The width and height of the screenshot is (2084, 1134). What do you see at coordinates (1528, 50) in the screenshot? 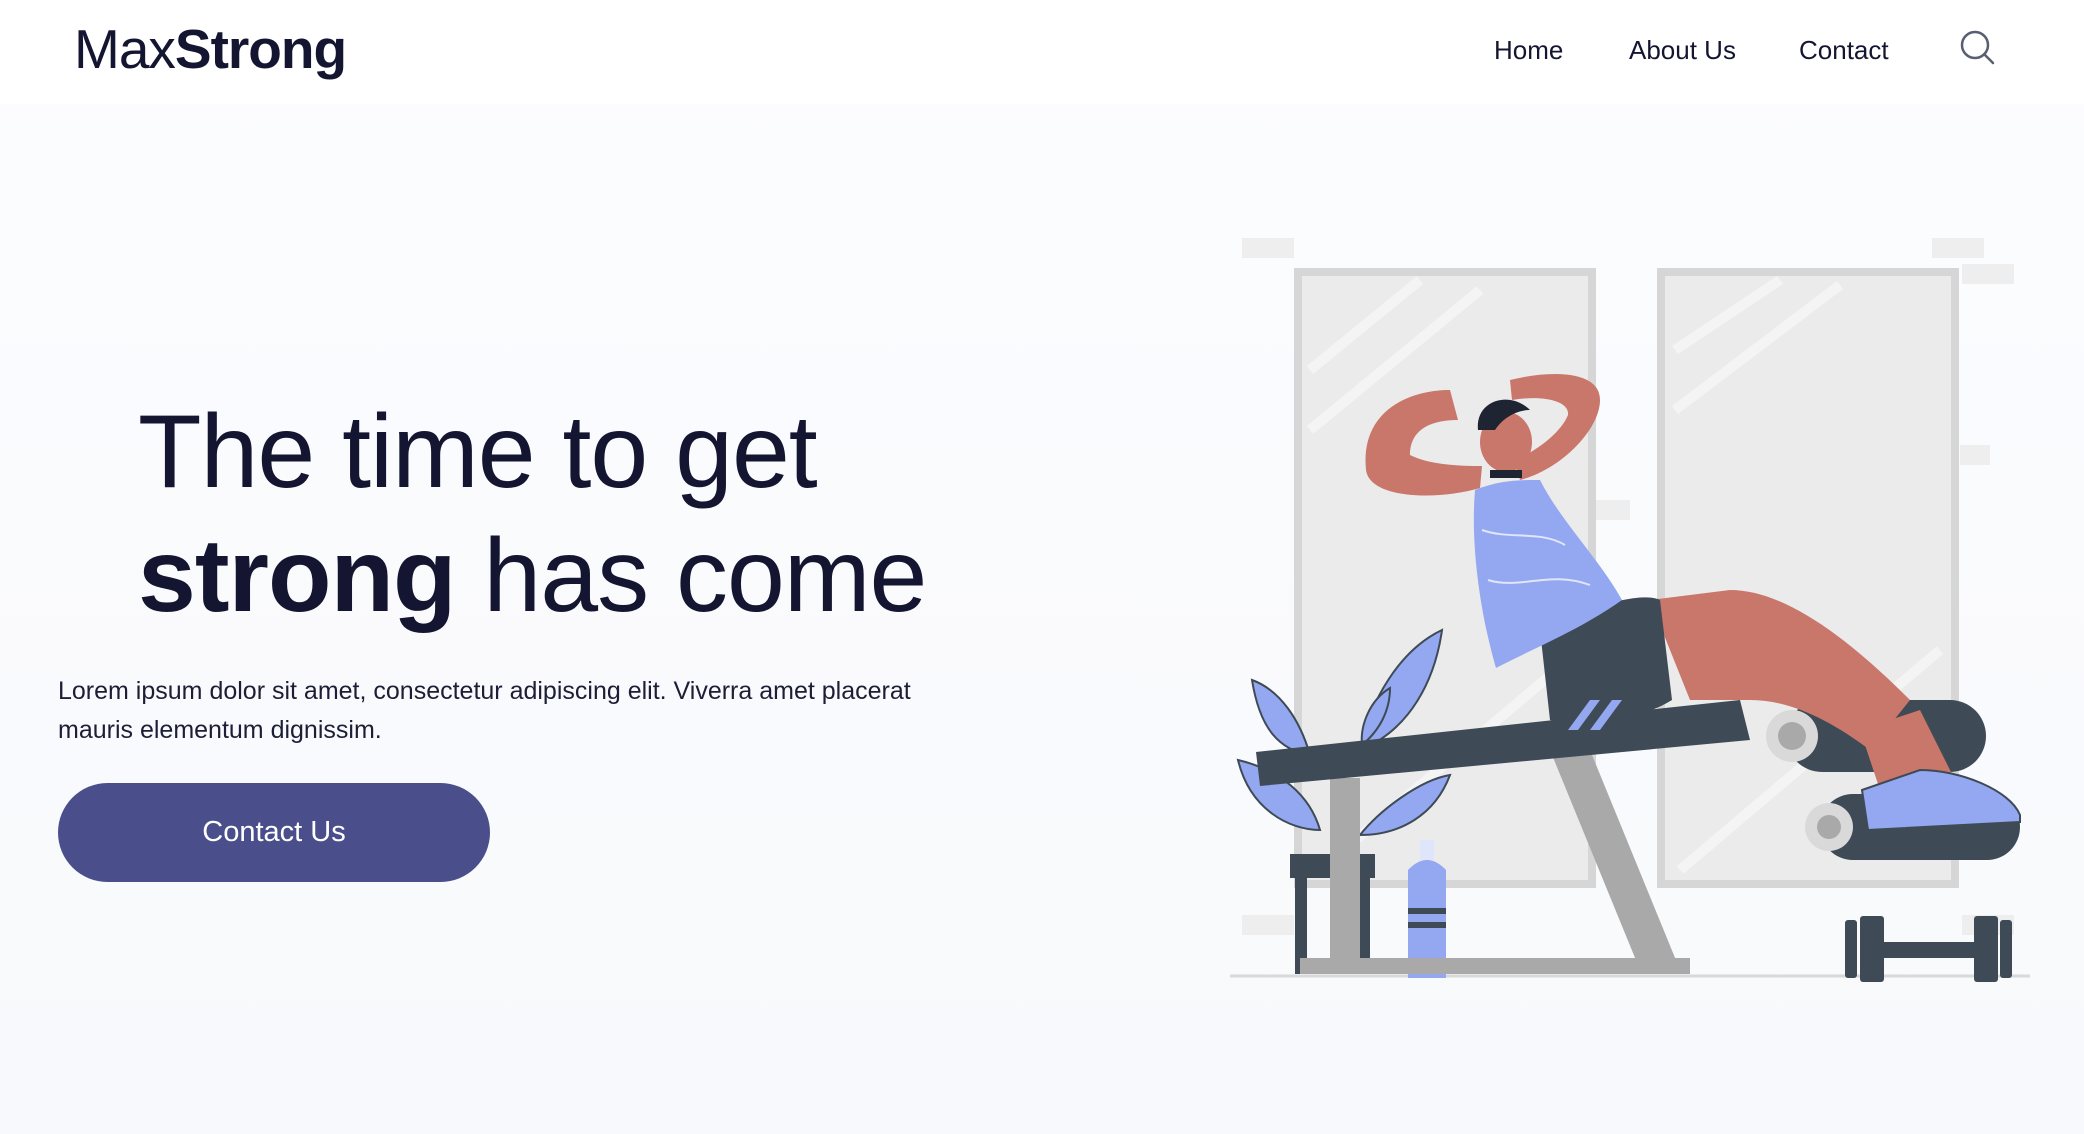
I see `nav-link-home: Home` at bounding box center [1528, 50].